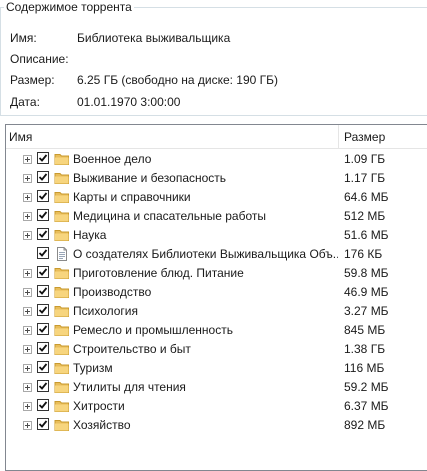 The image size is (427, 471). I want to click on row-name: Медицина и спасательные работы, so click(169, 216).